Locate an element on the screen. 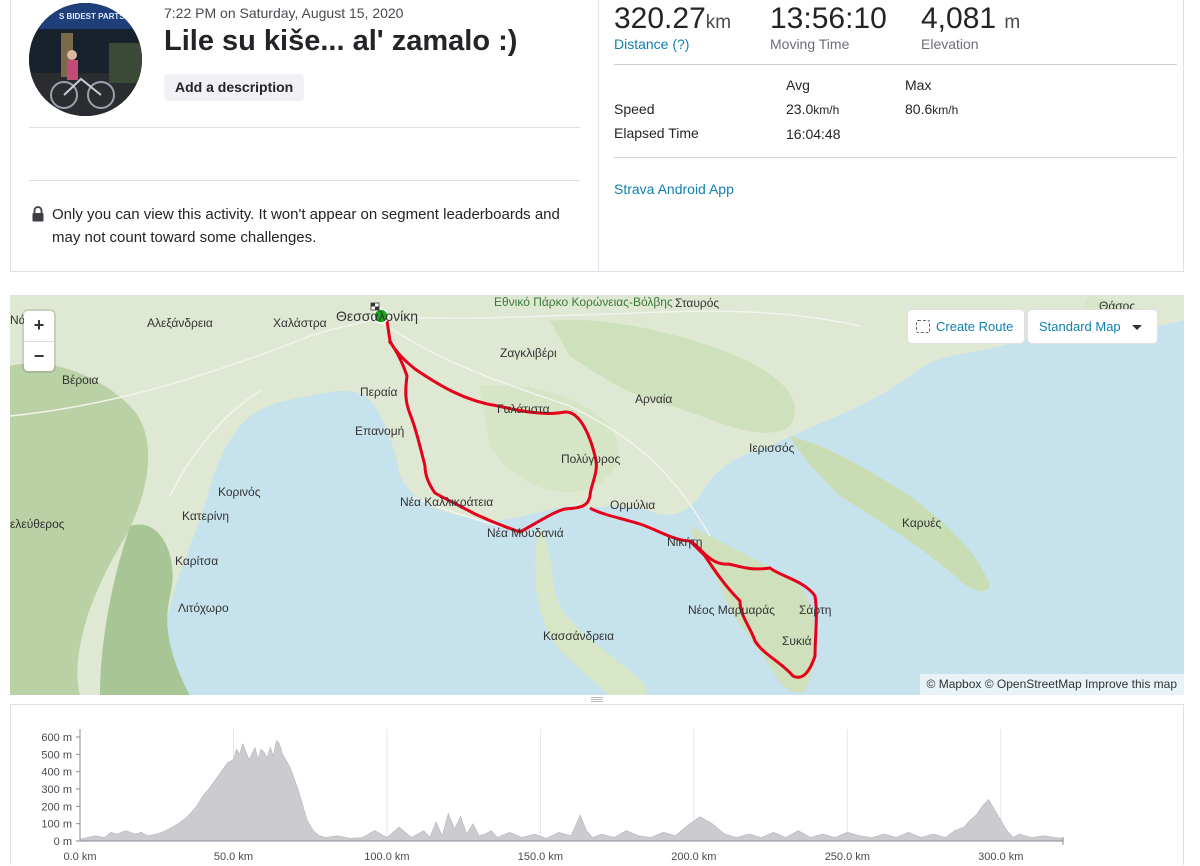  add-description-button: Add a description is located at coordinates (234, 87).